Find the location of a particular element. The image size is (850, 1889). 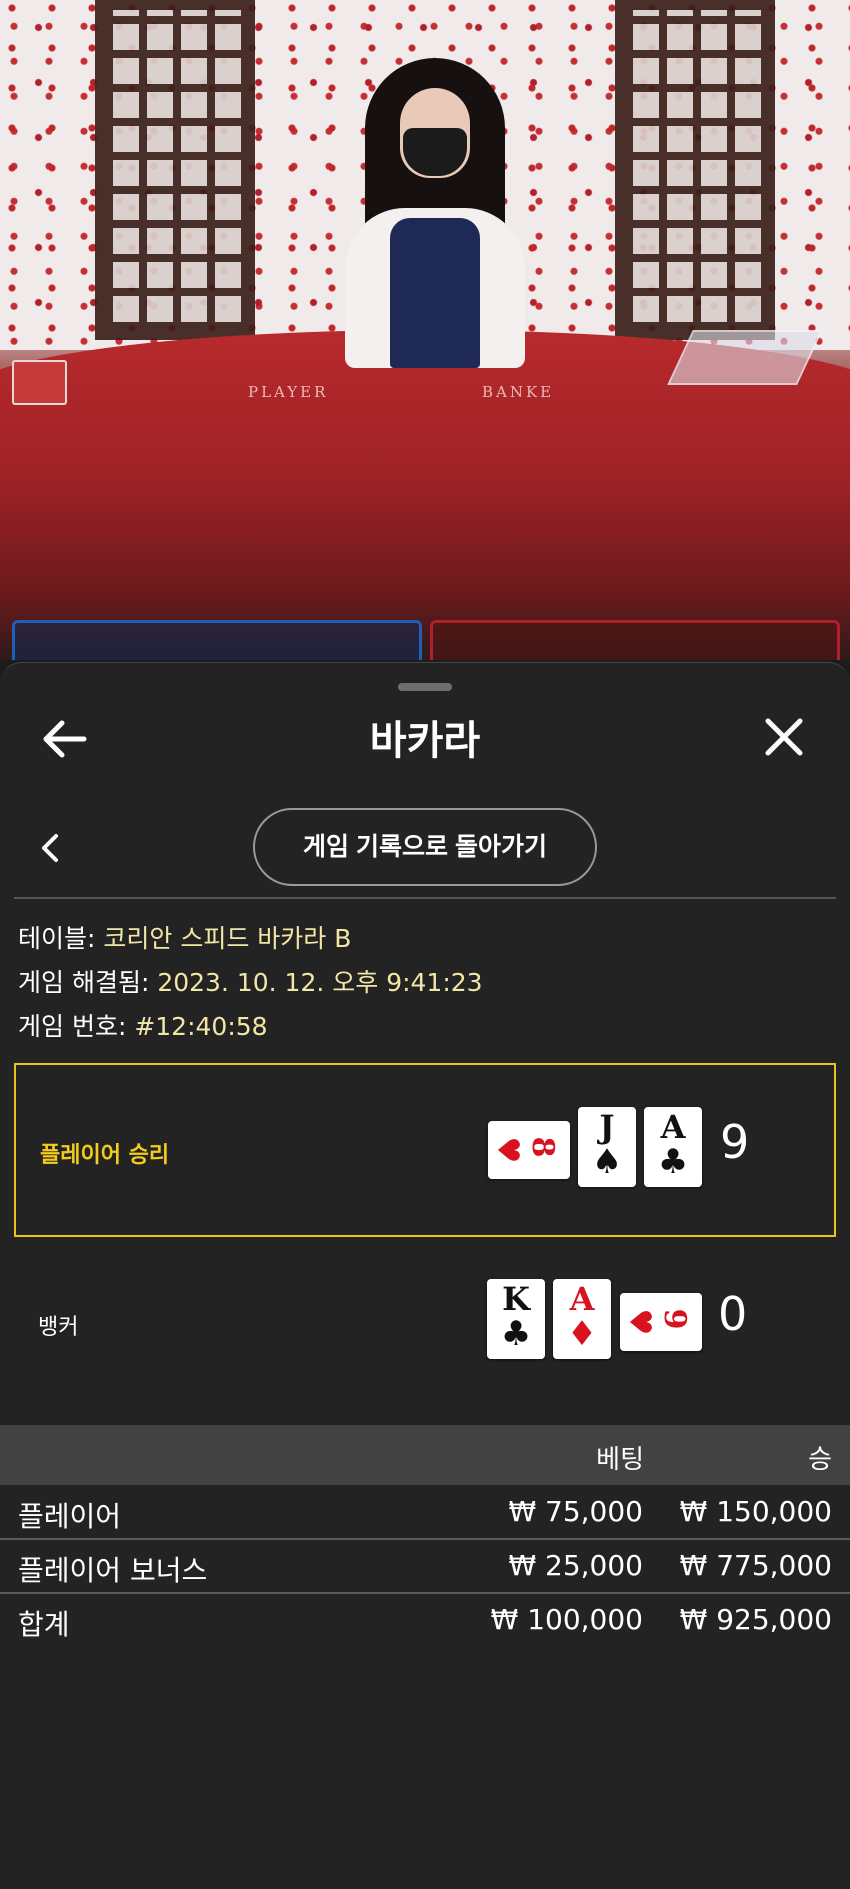

banker-card-3-rank: 9 is located at coordinates (674, 1319).